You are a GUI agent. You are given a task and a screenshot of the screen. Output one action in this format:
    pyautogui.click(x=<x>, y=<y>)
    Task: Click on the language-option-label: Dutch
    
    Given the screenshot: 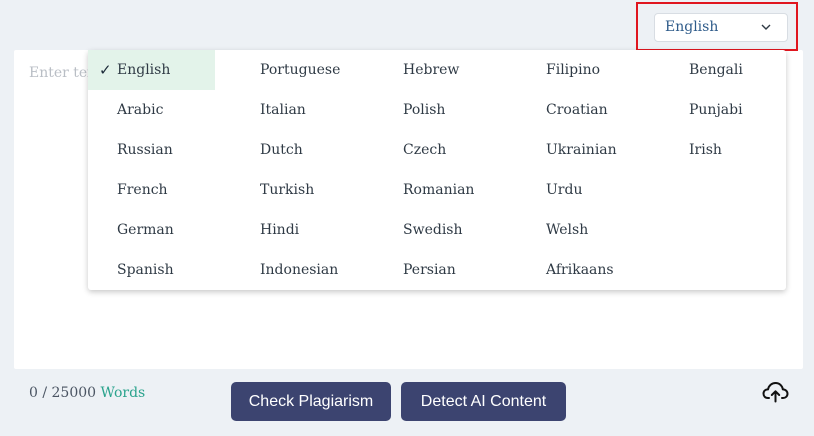 What is the action you would take?
    pyautogui.click(x=281, y=150)
    